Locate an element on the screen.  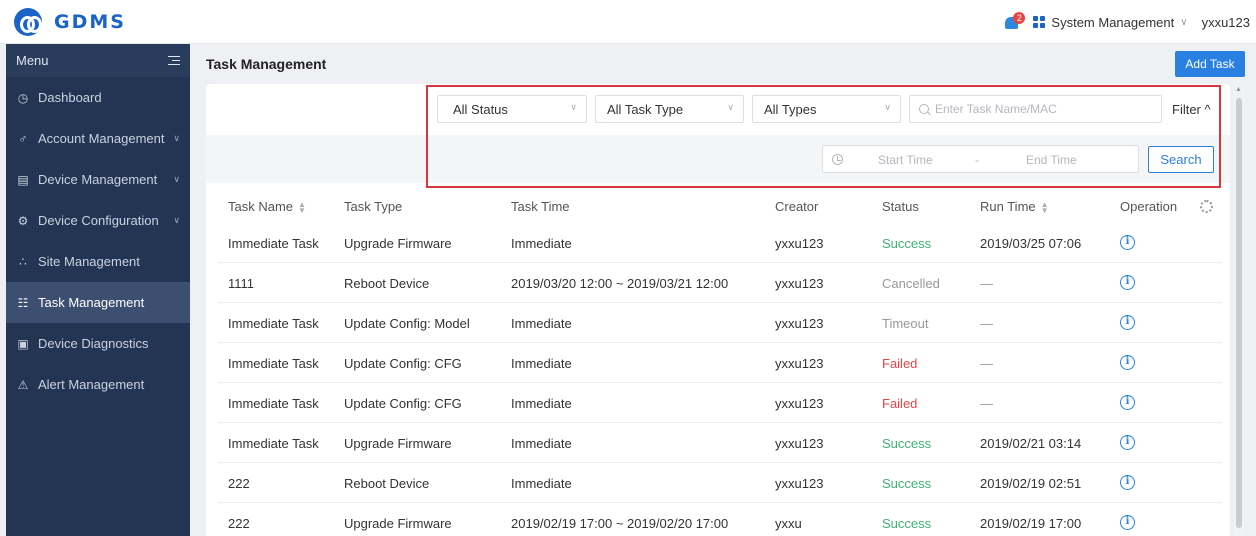
device-icon: ▤ is located at coordinates (23, 179).